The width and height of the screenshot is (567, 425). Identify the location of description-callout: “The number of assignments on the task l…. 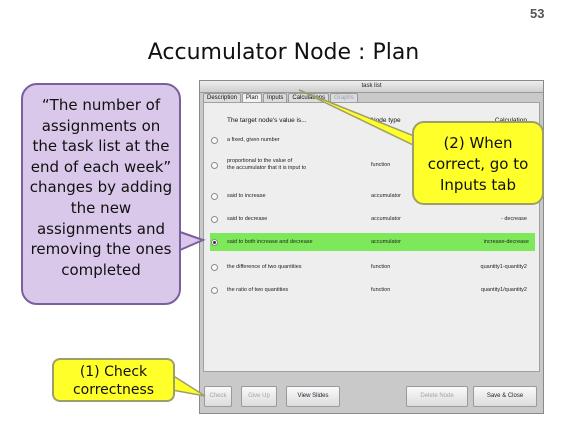
(101, 194).